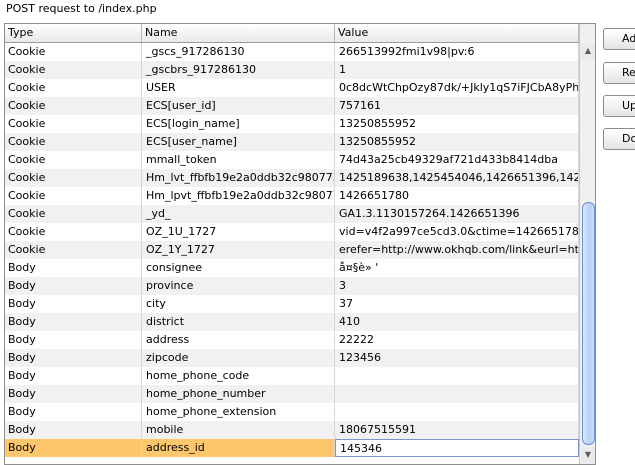 This screenshot has height=465, width=635. Describe the element at coordinates (588, 455) in the screenshot. I see `scroll-down-arrow-icon: ▼` at that location.